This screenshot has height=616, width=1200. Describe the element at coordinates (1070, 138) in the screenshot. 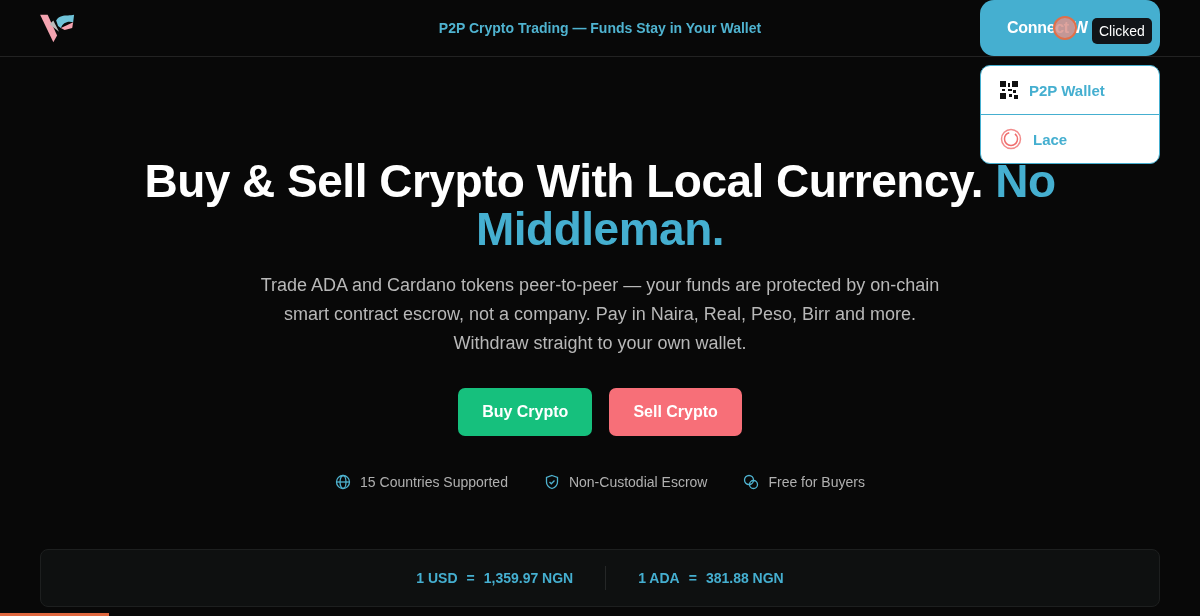

I see `wallet-option: Lace` at that location.